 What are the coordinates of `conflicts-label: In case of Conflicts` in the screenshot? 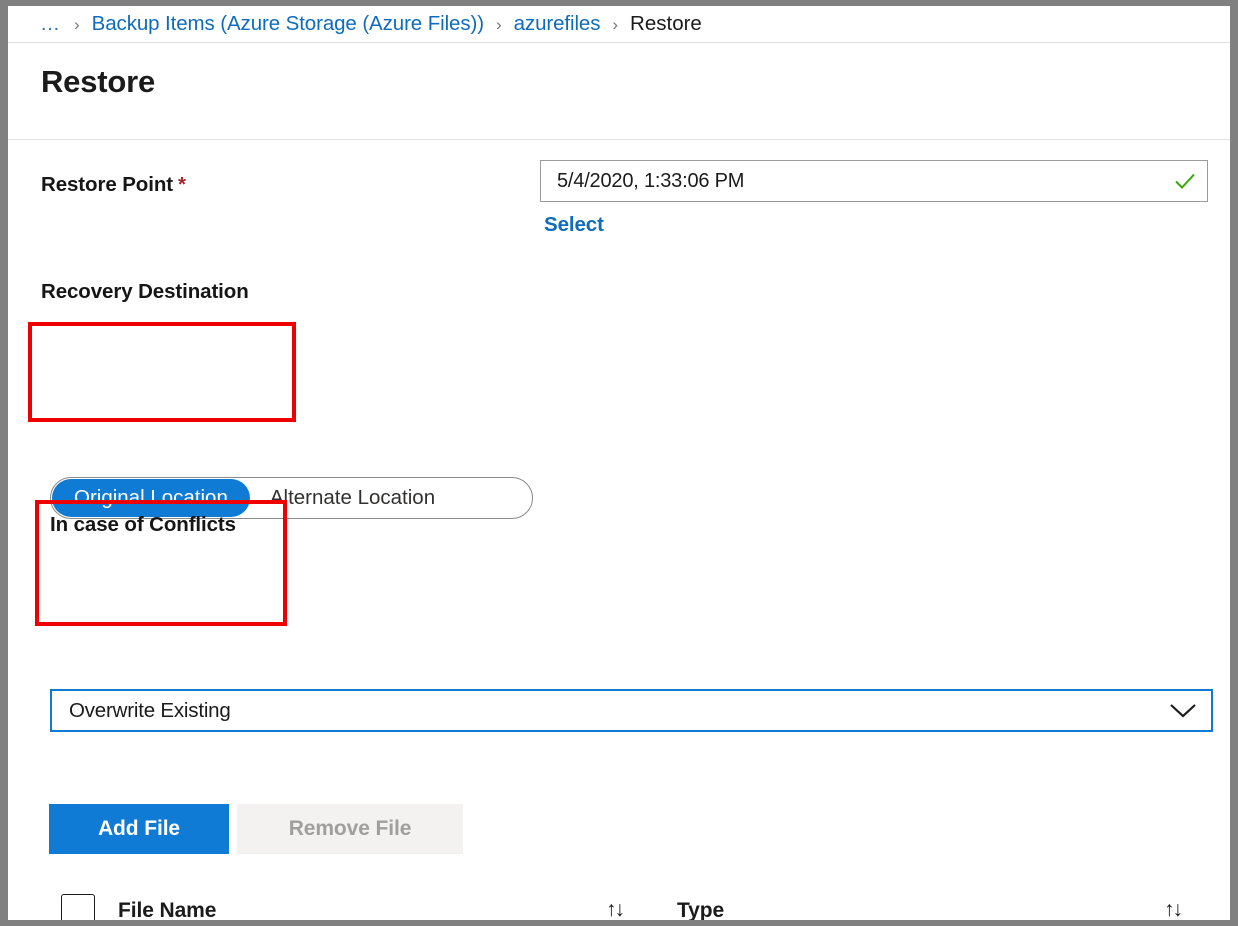 It's located at (143, 524).